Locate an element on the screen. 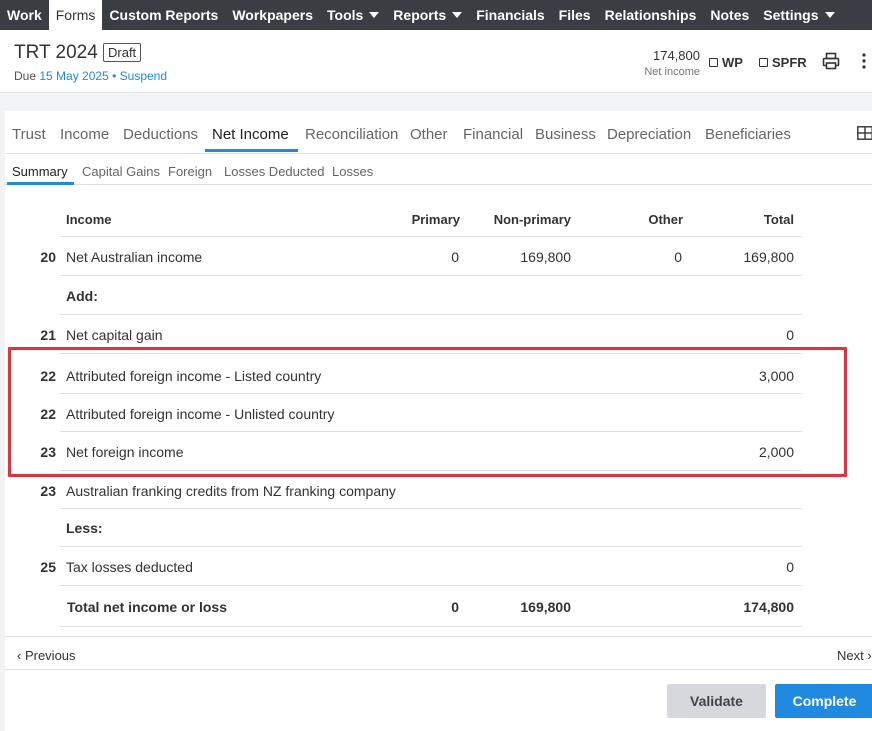 The height and width of the screenshot is (731, 872). active-tab-indicator is located at coordinates (251, 150).